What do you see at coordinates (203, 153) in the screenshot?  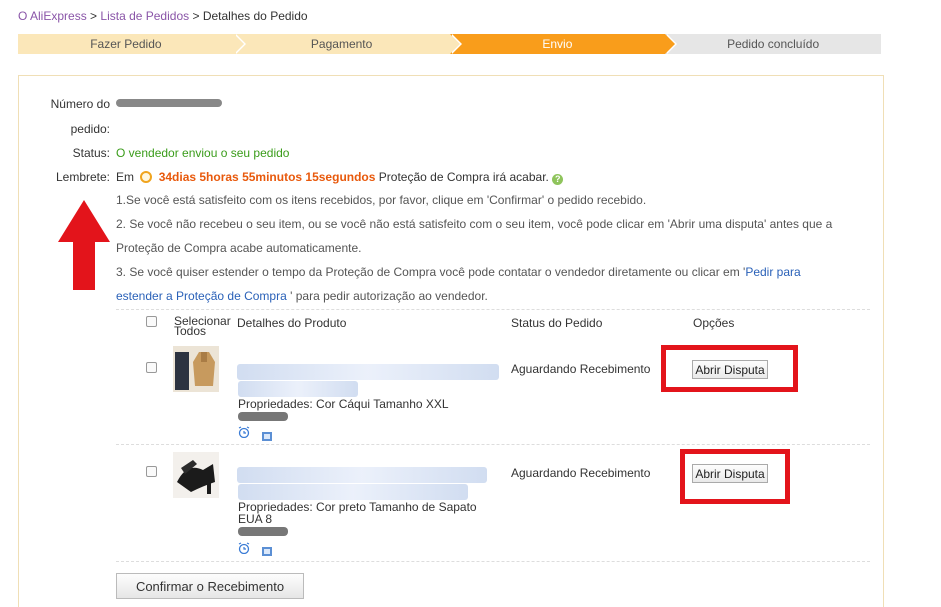 I see `order-status-value: O vendedor enviou o seu pedido` at bounding box center [203, 153].